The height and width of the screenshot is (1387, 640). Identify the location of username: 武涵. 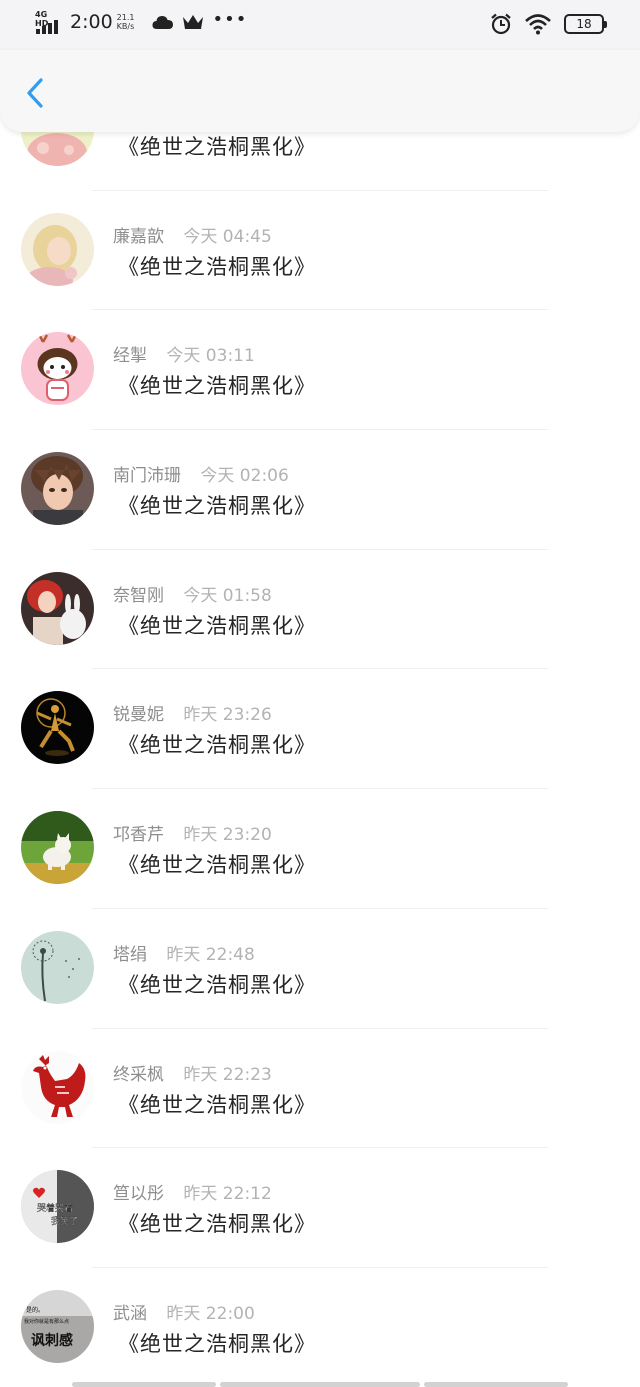
(130, 1314).